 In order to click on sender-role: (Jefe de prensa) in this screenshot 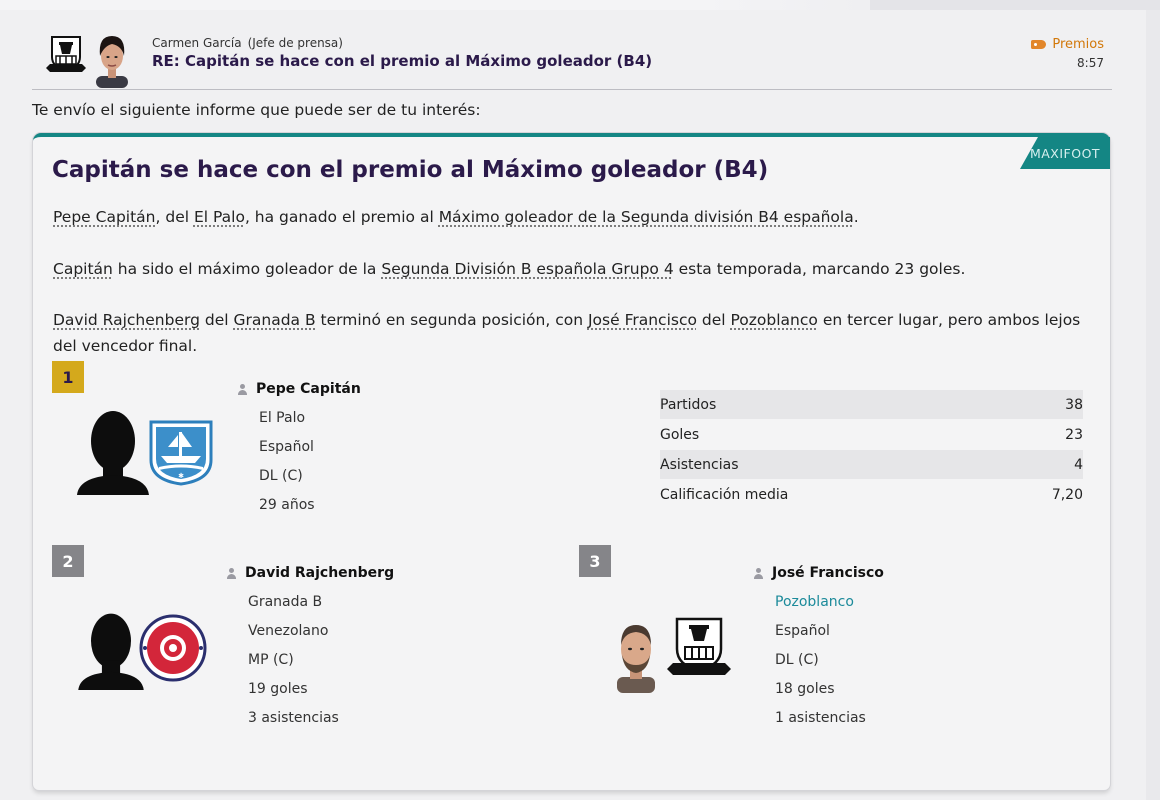, I will do `click(295, 43)`.